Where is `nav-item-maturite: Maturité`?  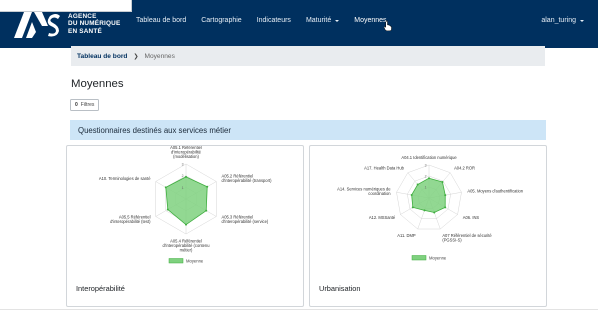
nav-item-maturite: Maturité is located at coordinates (322, 20).